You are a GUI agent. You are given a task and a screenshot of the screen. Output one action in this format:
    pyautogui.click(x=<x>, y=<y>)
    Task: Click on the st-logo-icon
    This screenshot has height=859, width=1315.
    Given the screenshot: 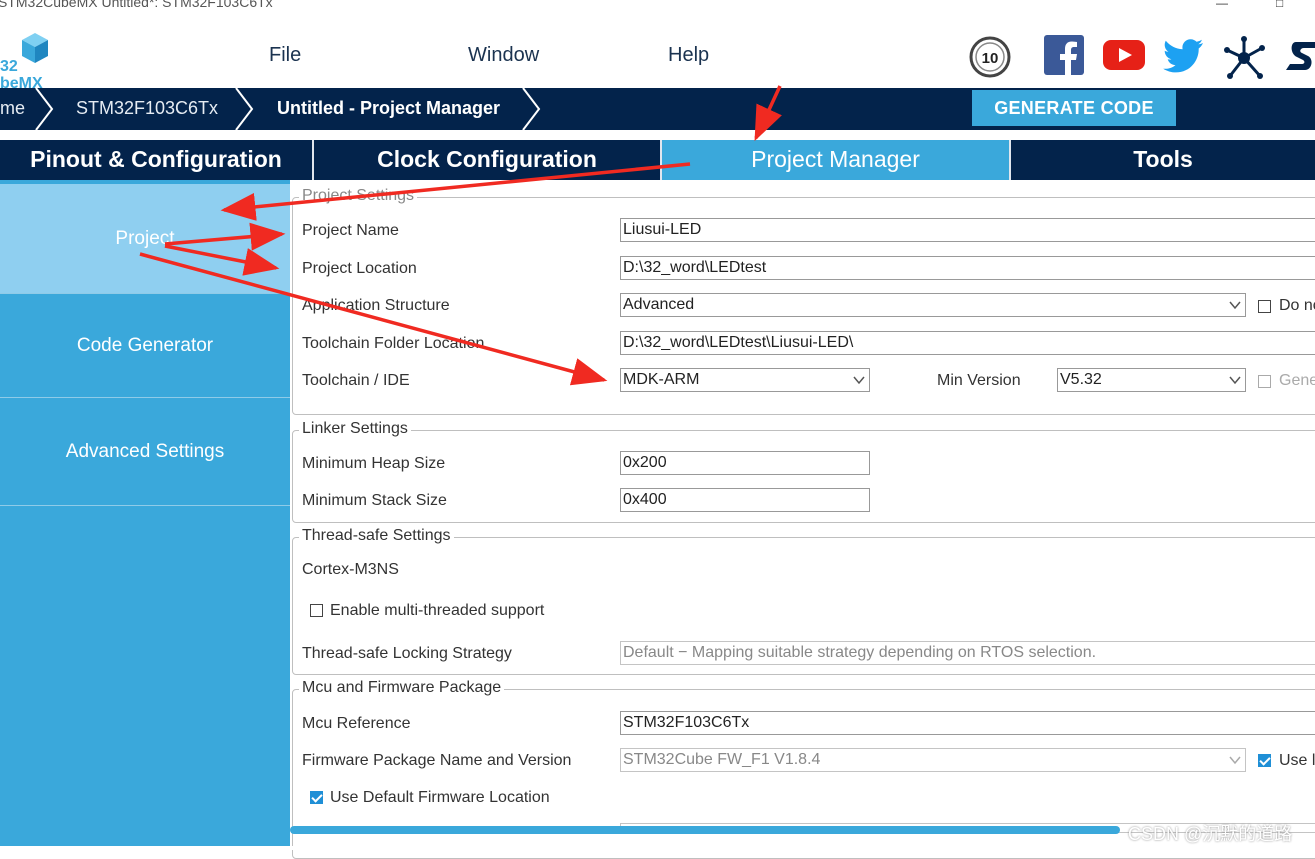 What is the action you would take?
    pyautogui.click(x=1300, y=57)
    